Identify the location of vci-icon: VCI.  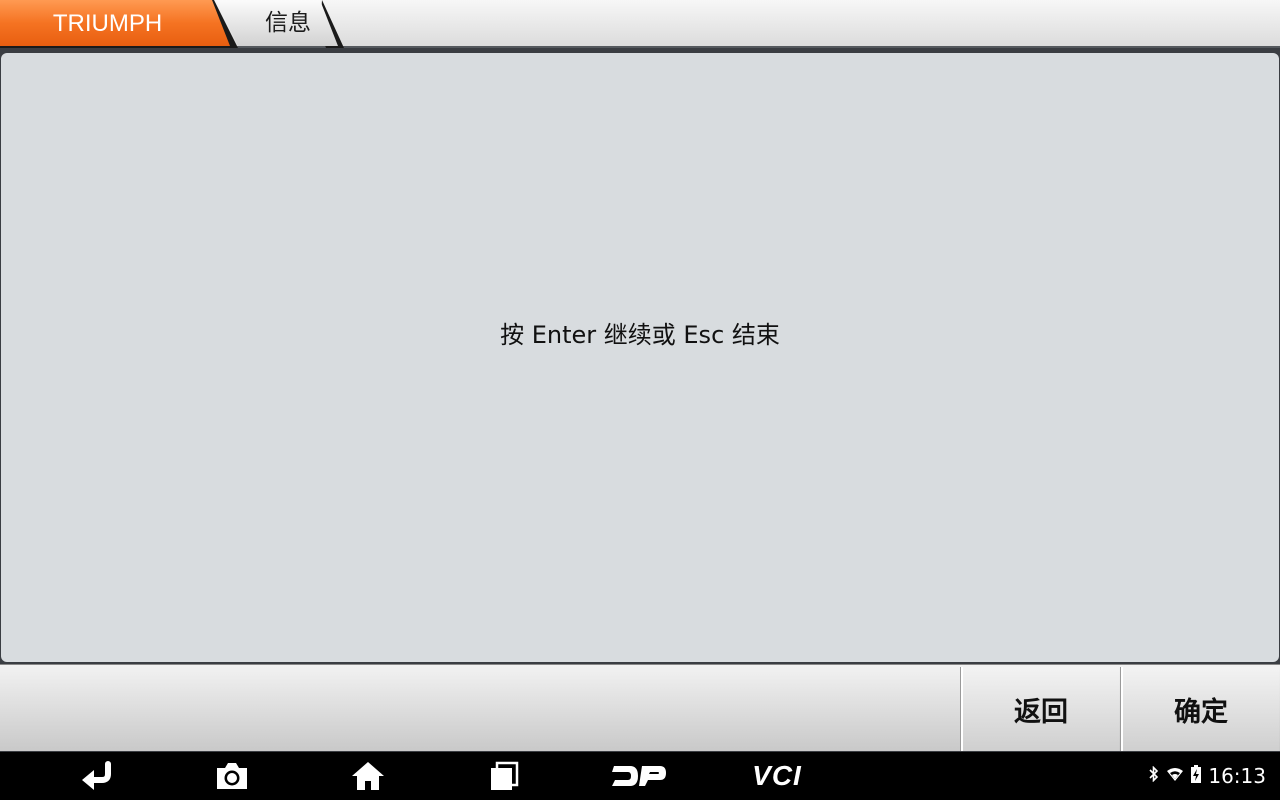
(777, 776).